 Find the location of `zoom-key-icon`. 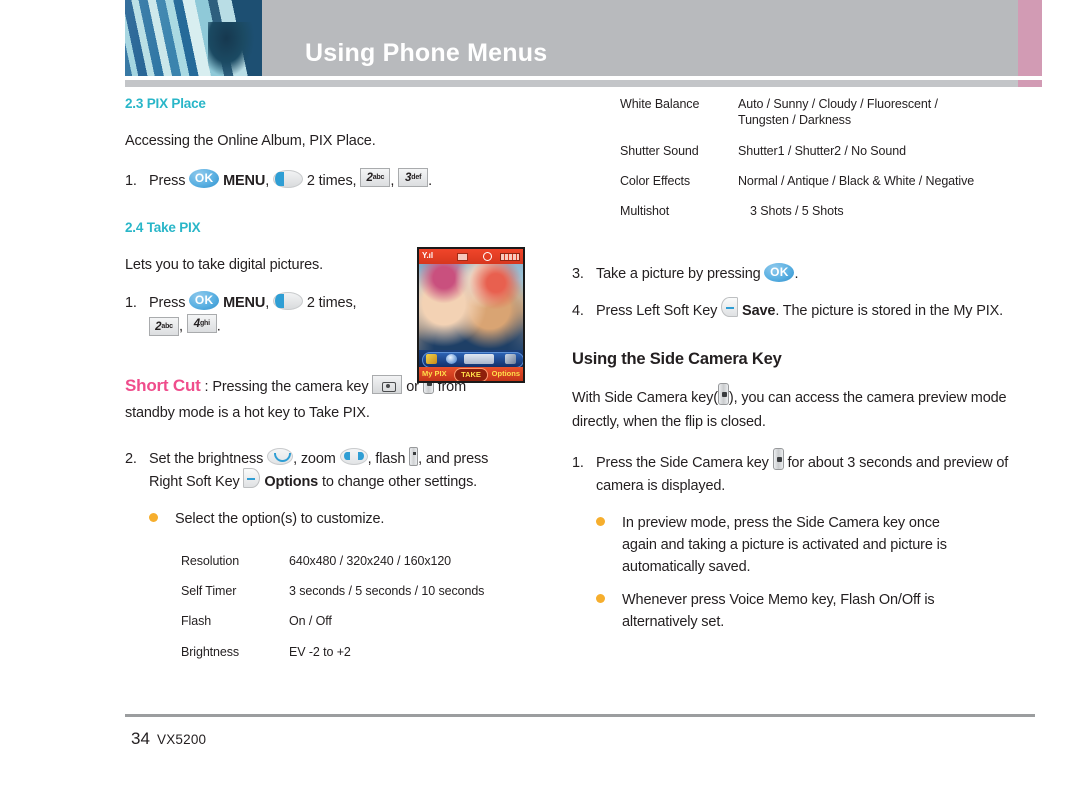

zoom-key-icon is located at coordinates (353, 456).